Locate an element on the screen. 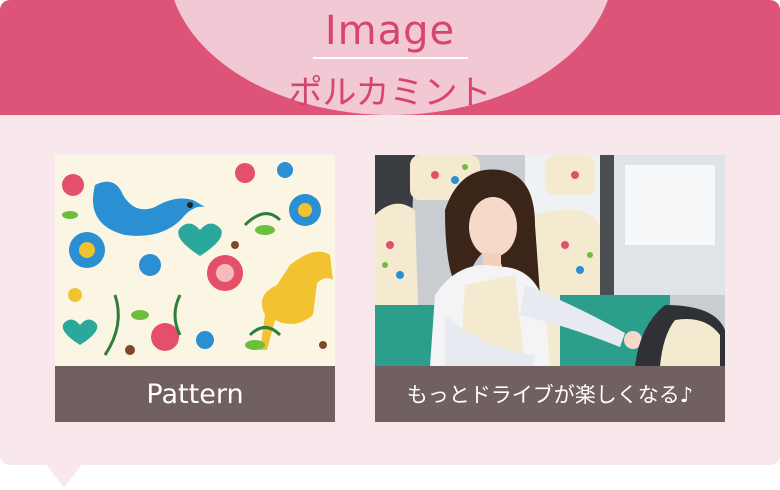  title-japanese: ポルカミント is located at coordinates (390, 93).